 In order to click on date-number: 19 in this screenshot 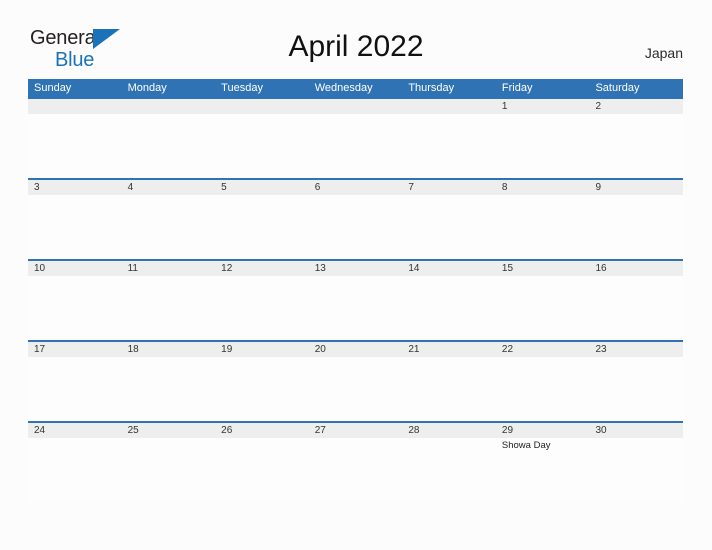, I will do `click(262, 349)`.